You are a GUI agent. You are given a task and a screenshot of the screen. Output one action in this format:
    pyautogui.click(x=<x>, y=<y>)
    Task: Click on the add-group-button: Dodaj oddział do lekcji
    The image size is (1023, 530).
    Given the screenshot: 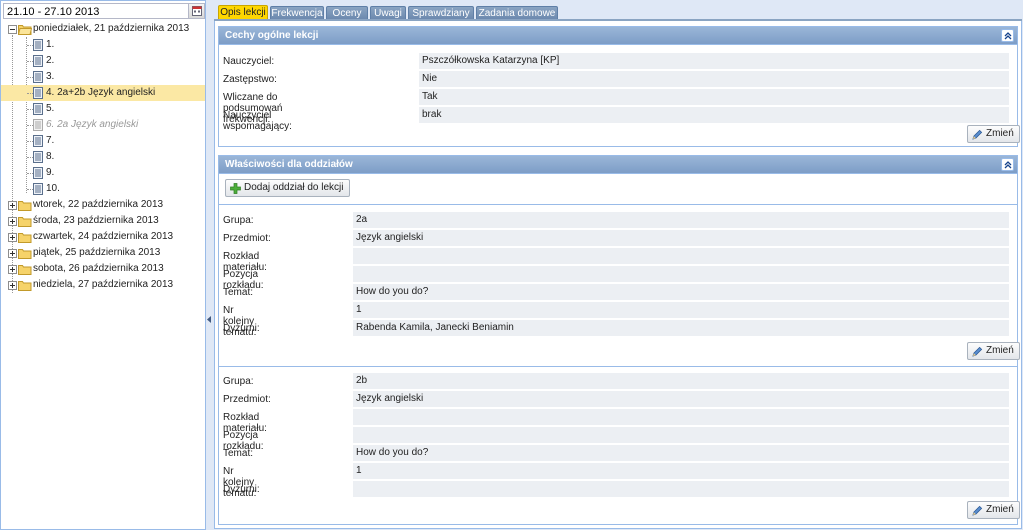 What is the action you would take?
    pyautogui.click(x=287, y=188)
    